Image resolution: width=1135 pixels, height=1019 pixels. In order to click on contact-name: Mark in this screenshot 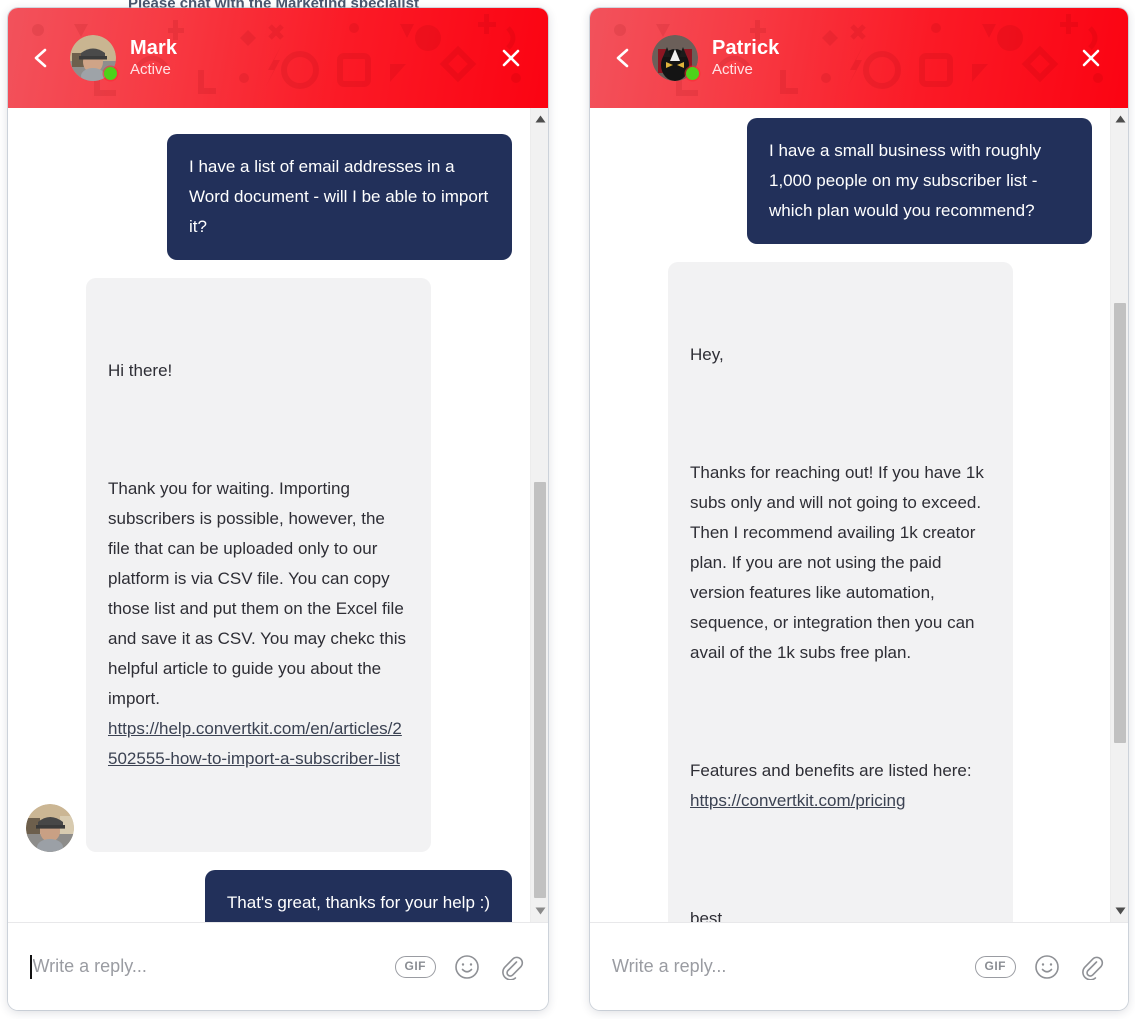, I will do `click(154, 48)`.